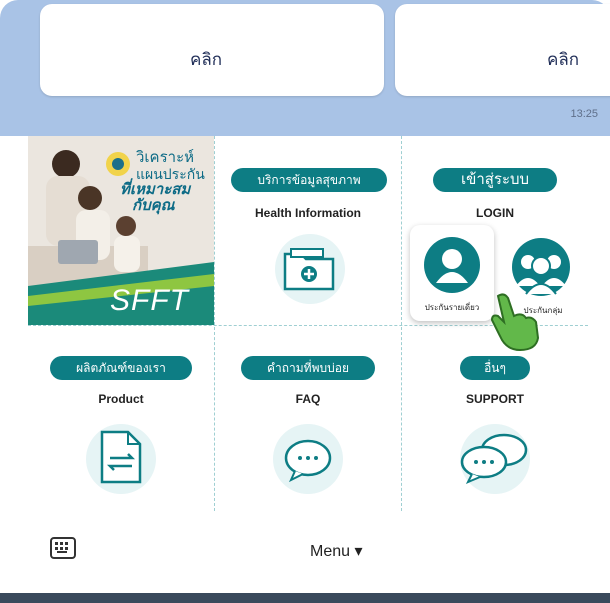  Describe the element at coordinates (308, 399) in the screenshot. I see `tile-faq-label: FAQ` at that location.